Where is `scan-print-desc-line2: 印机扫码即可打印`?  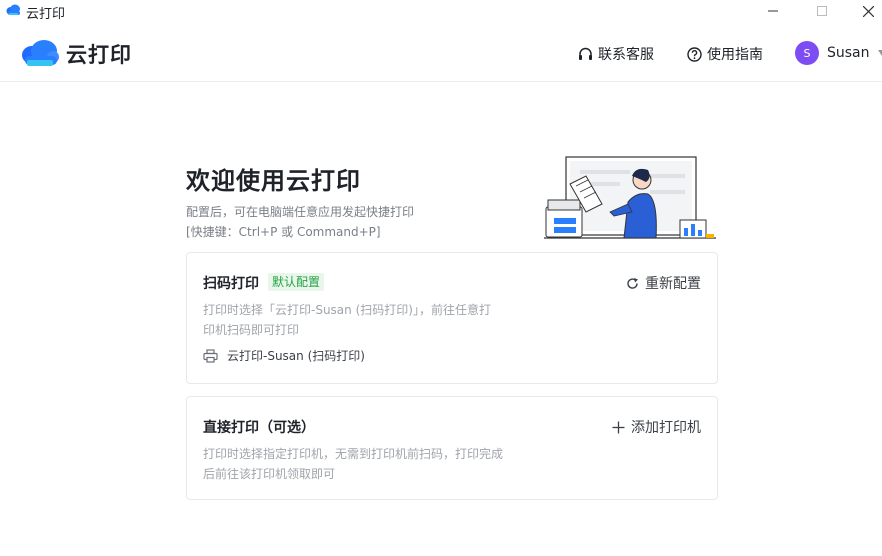
scan-print-desc-line2: 印机扫码即可打印 is located at coordinates (251, 330).